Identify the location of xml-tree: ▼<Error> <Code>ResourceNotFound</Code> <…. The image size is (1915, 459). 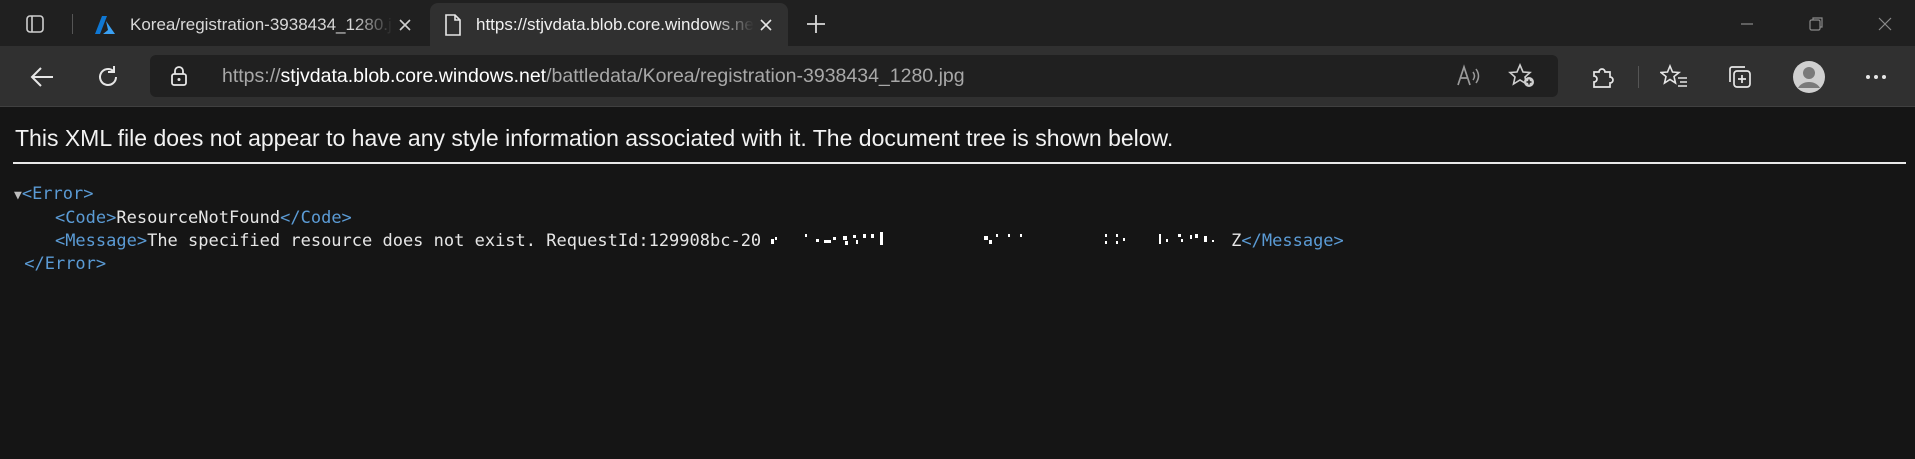
(679, 229).